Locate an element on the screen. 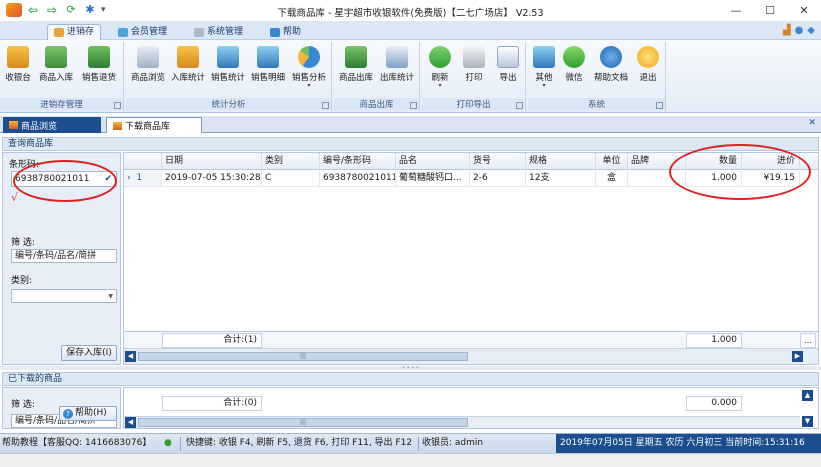 Image resolution: width=821 pixels, height=467 pixels. cell-brand is located at coordinates (657, 179).